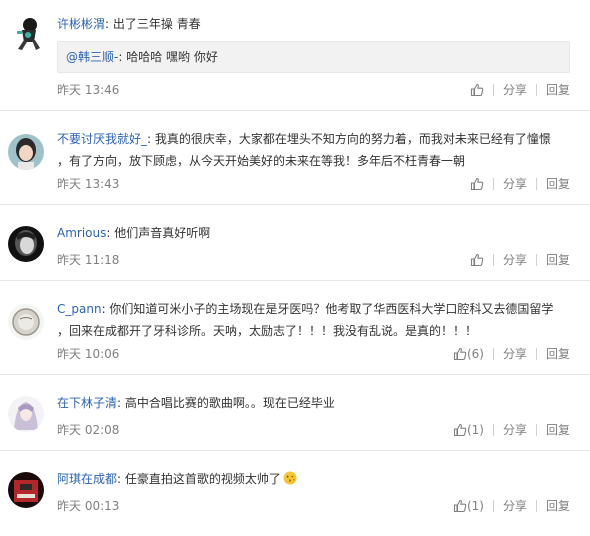 Image resolution: width=590 pixels, height=536 pixels. What do you see at coordinates (88, 184) in the screenshot?
I see `comment-time: 昨天 13:43` at bounding box center [88, 184].